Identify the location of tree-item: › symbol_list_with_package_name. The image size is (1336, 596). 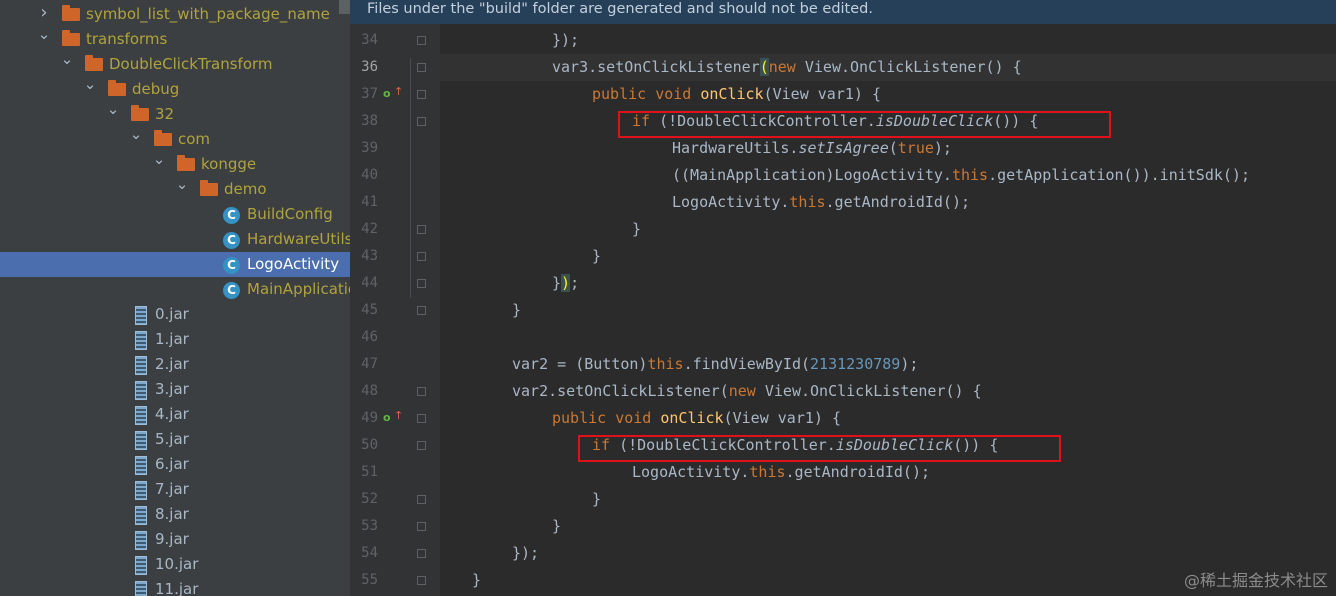
(175, 14).